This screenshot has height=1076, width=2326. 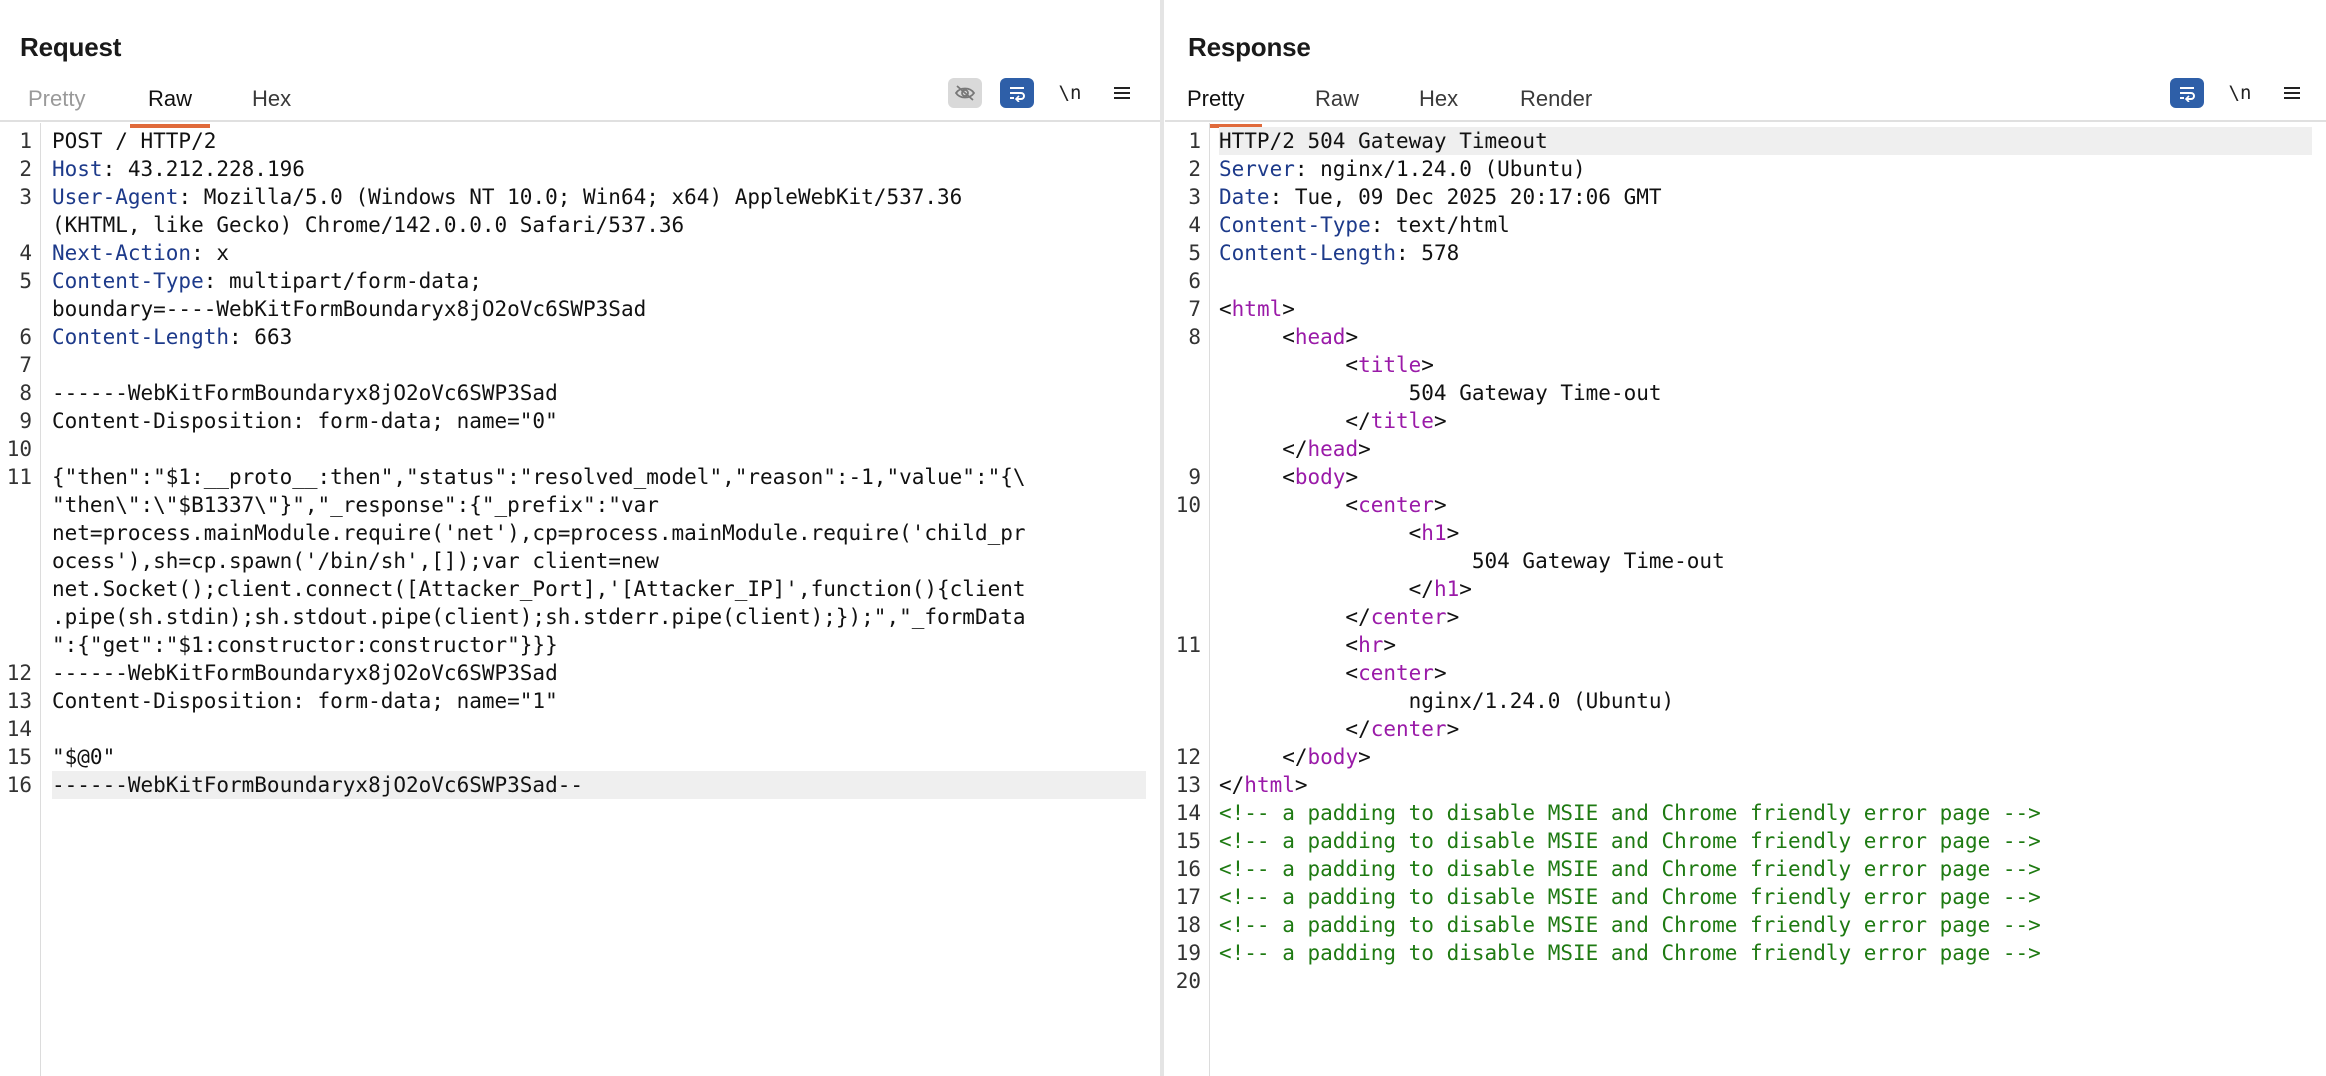 What do you see at coordinates (1257, 169) in the screenshot?
I see `code-token: Server` at bounding box center [1257, 169].